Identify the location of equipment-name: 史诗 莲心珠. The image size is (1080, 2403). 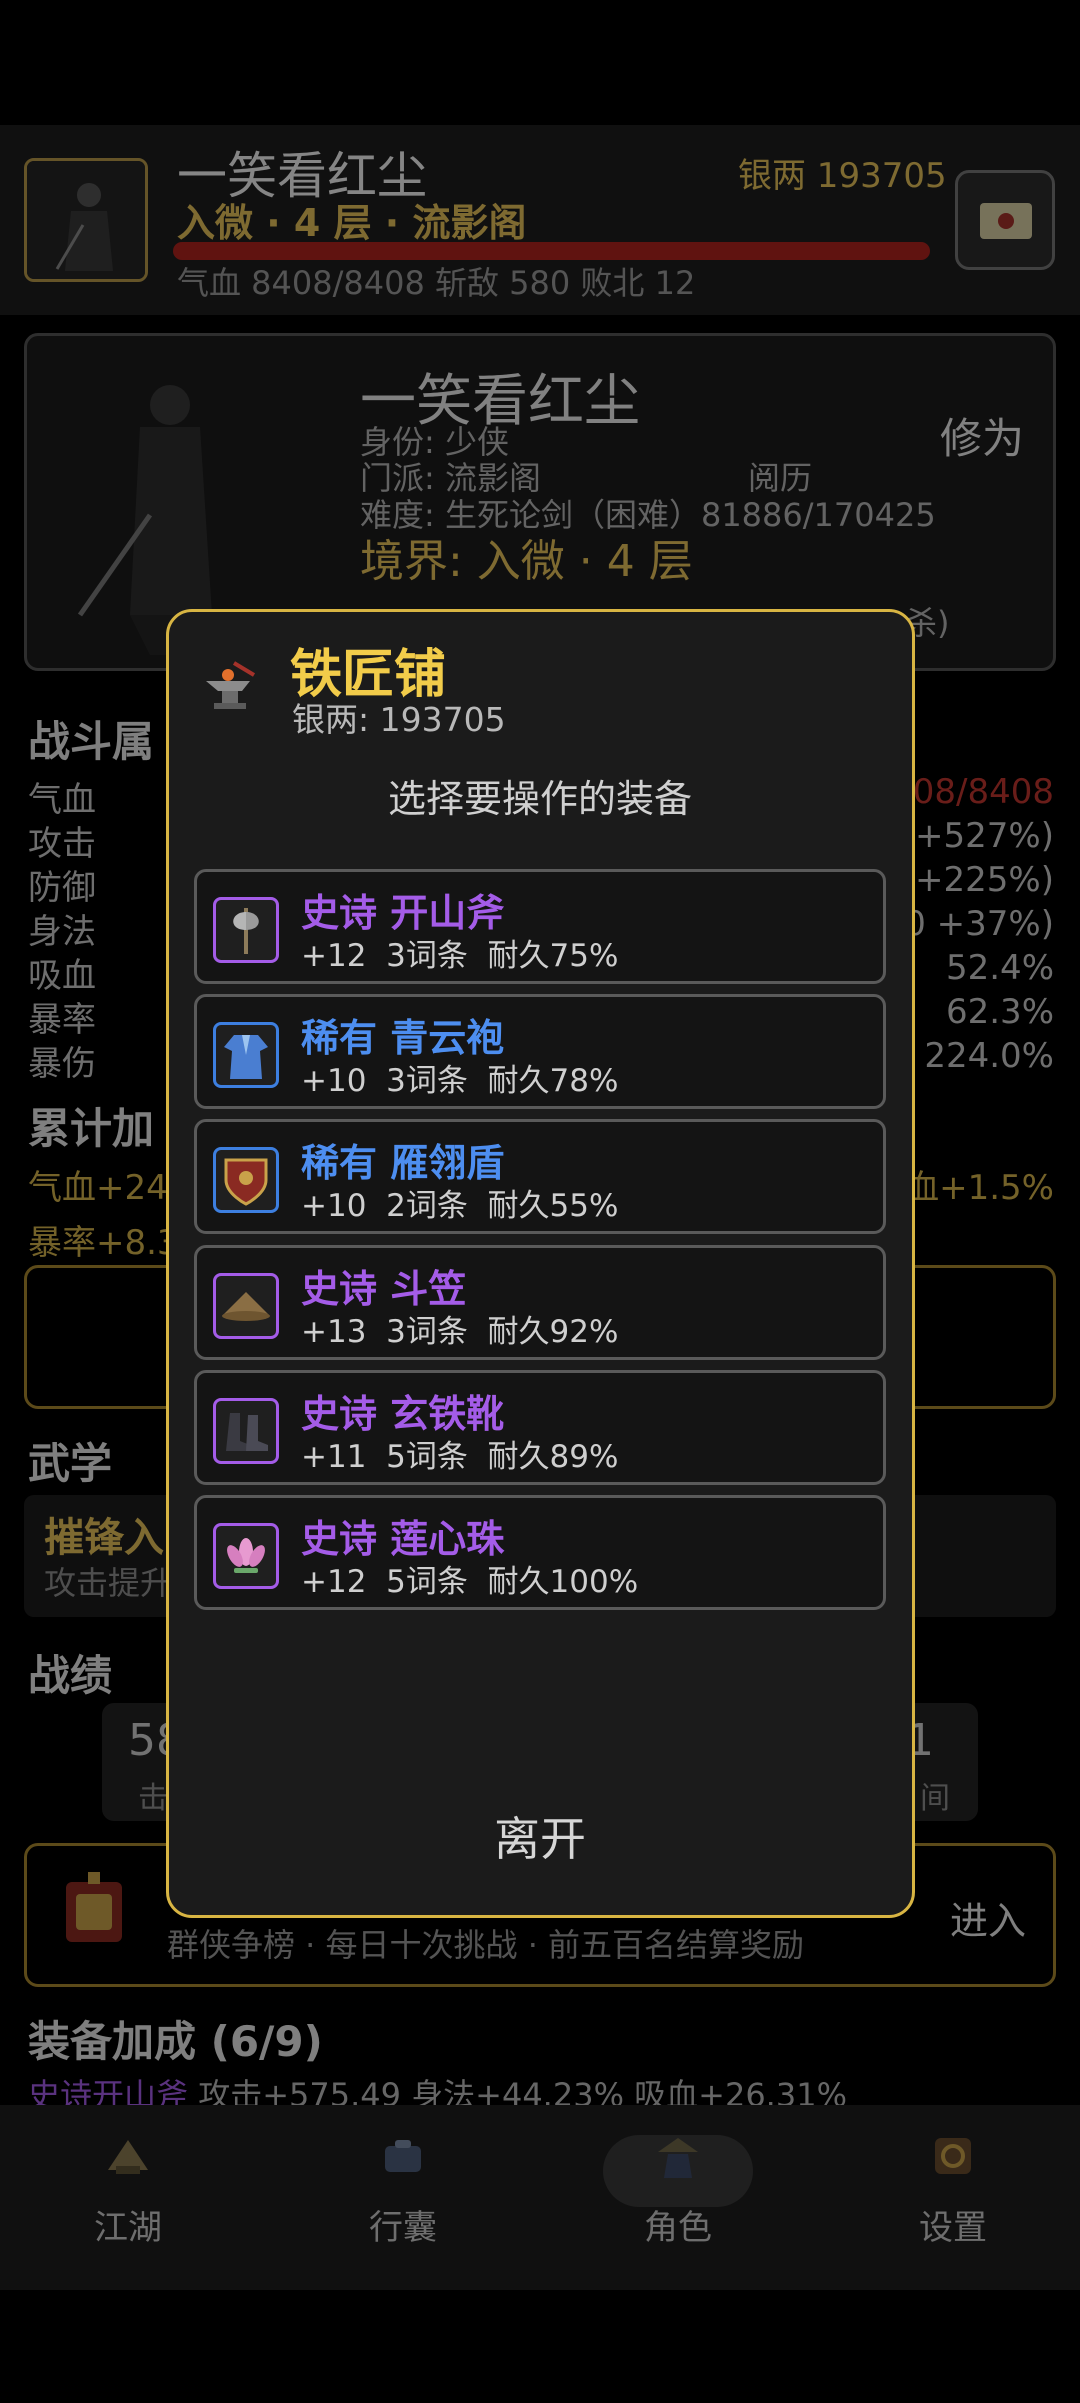
(403, 1539).